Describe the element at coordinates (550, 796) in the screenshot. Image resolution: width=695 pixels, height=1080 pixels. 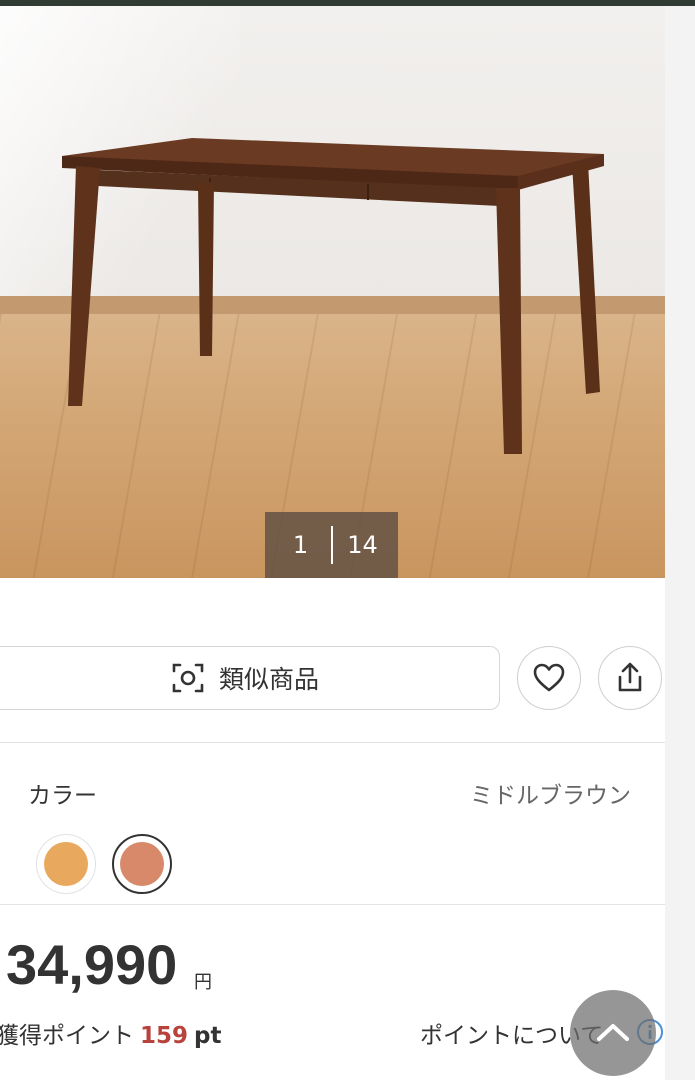
I see `selected-color-name: ミドルブラウン` at that location.